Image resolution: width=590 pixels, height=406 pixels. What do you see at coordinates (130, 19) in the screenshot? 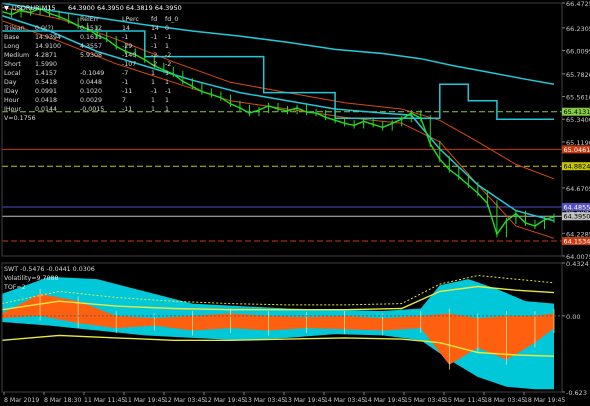
I see `info-table-header: LPerc` at bounding box center [130, 19].